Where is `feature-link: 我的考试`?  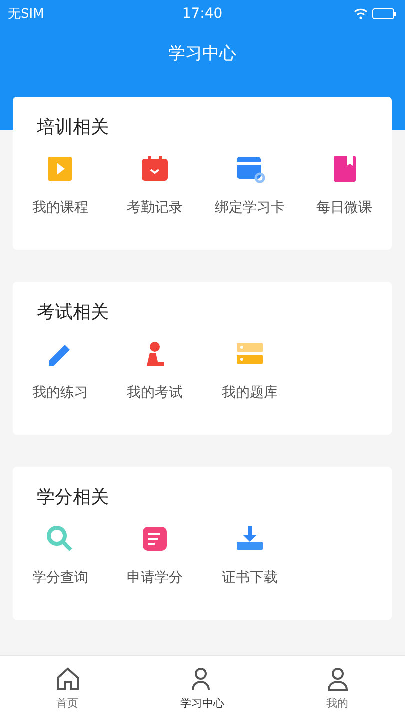
feature-link: 我的考试 is located at coordinates (155, 393).